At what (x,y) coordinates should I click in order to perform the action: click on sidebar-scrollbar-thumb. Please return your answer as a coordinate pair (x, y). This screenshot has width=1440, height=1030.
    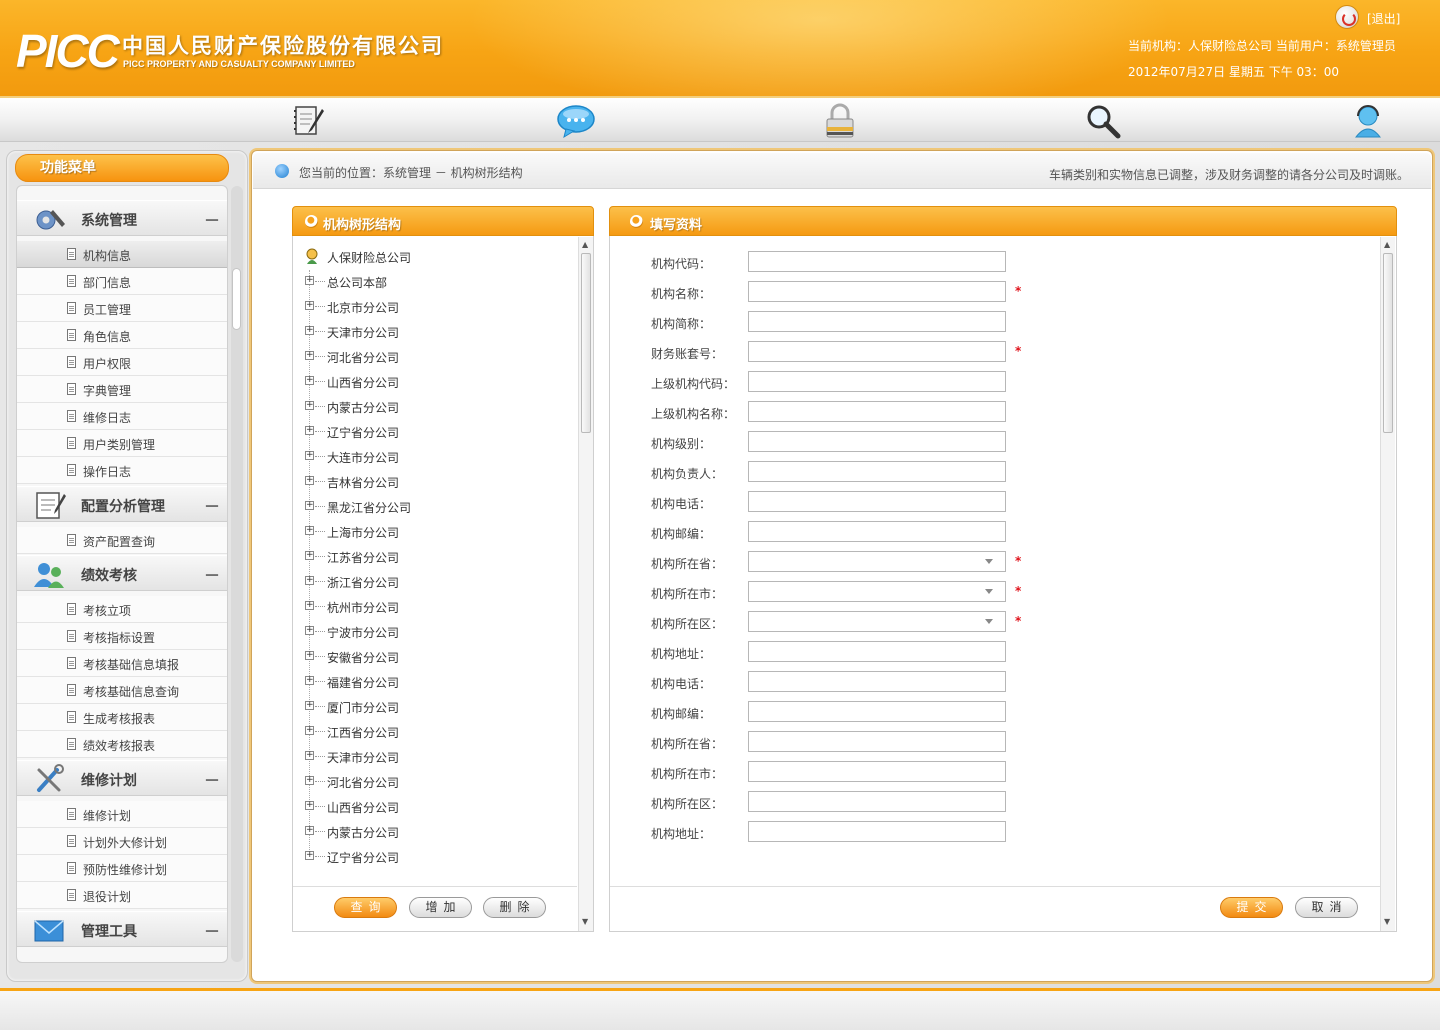
    Looking at the image, I should click on (236, 299).